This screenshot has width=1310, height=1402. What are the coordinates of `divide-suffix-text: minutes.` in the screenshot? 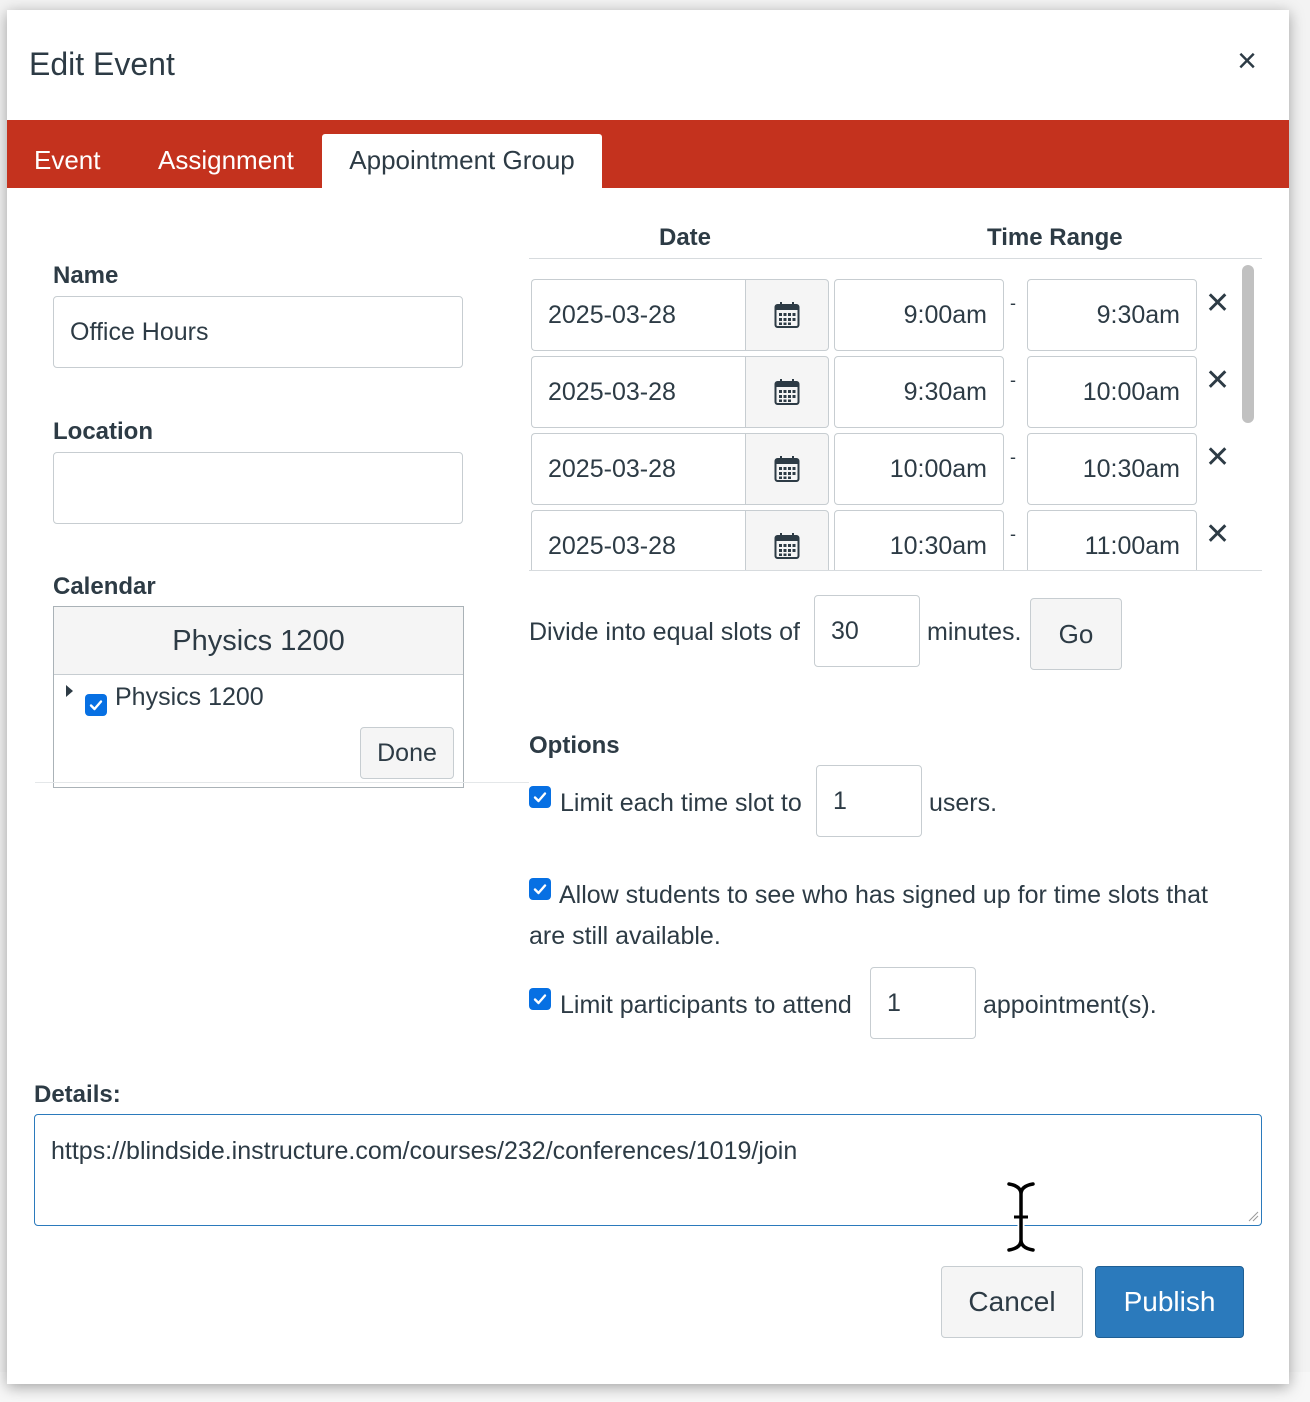 It's located at (974, 632).